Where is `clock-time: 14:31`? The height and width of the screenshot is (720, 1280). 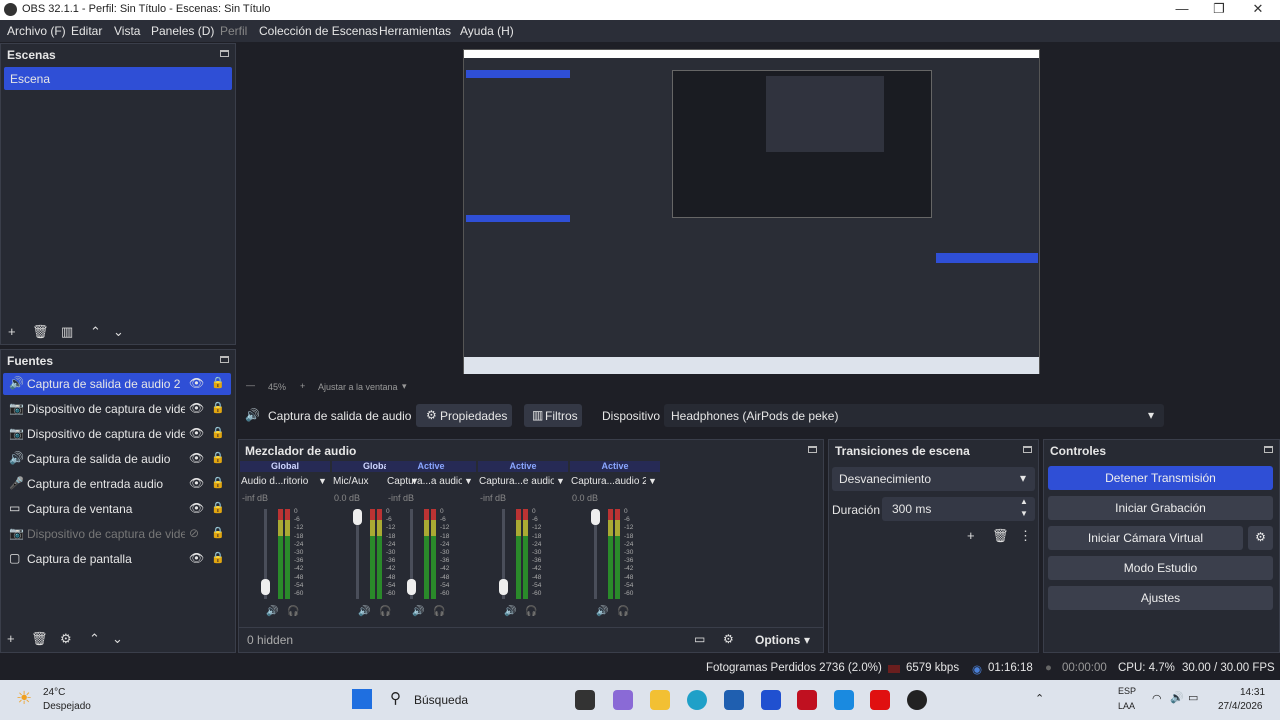
clock-time: 14:31 is located at coordinates (1252, 692).